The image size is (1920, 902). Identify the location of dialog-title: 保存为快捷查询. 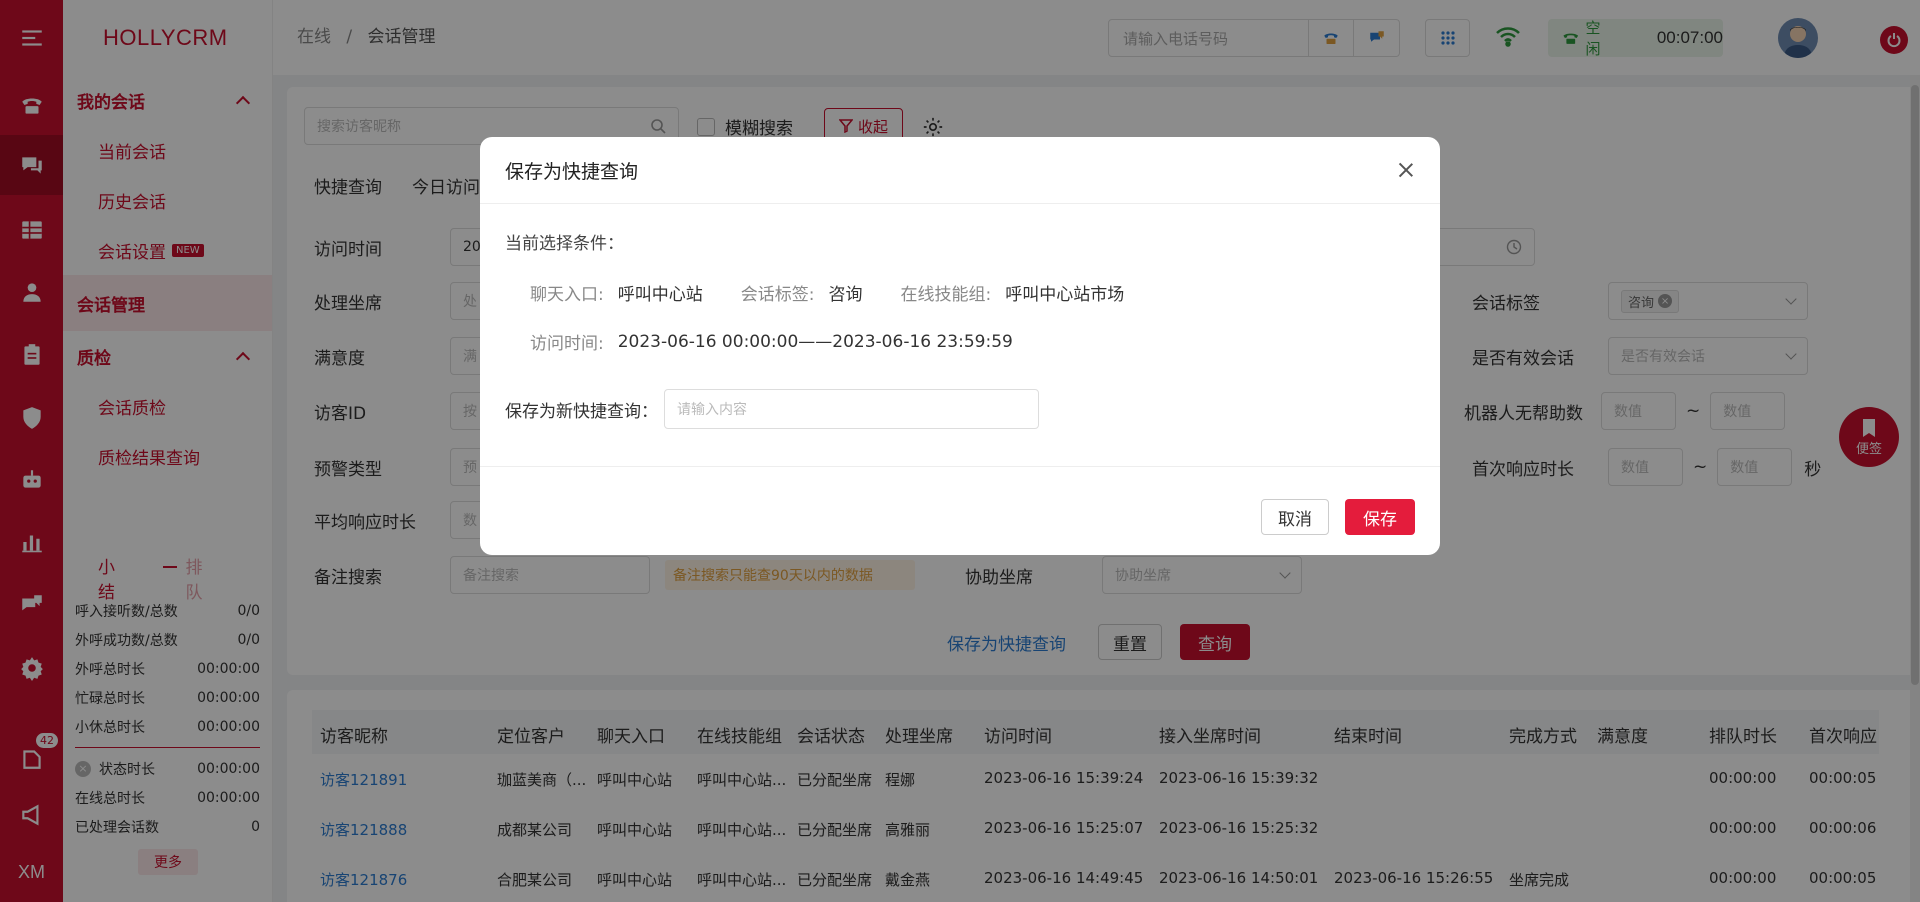
(572, 171).